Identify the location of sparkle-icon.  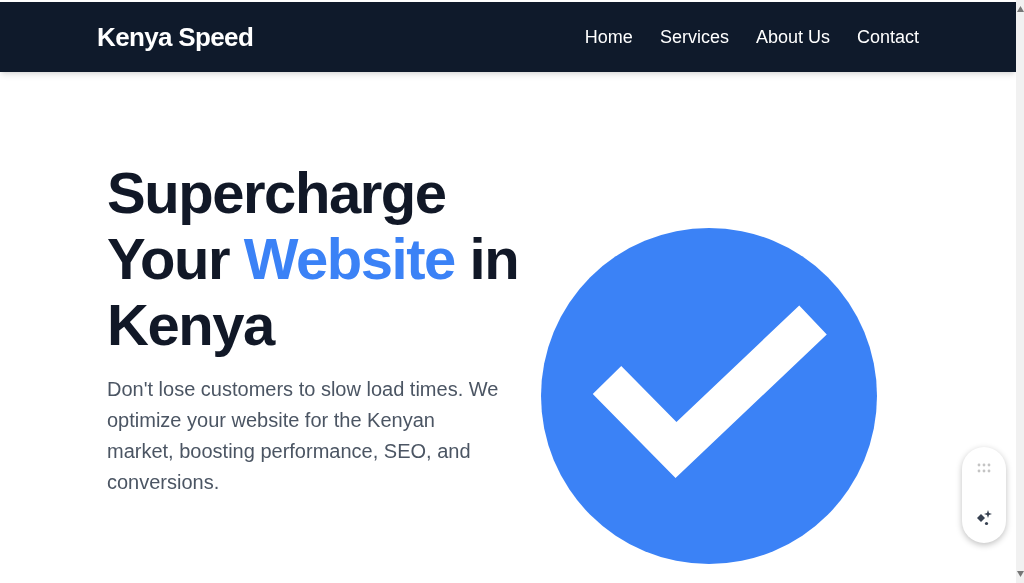
(984, 518).